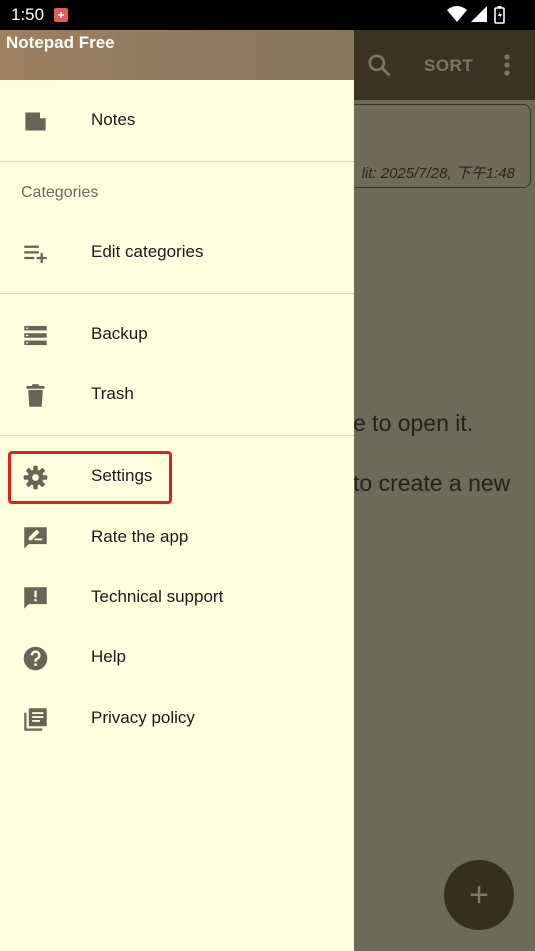 The image size is (535, 951). I want to click on menu-item-rate-the-app: Rate the app, so click(177, 538).